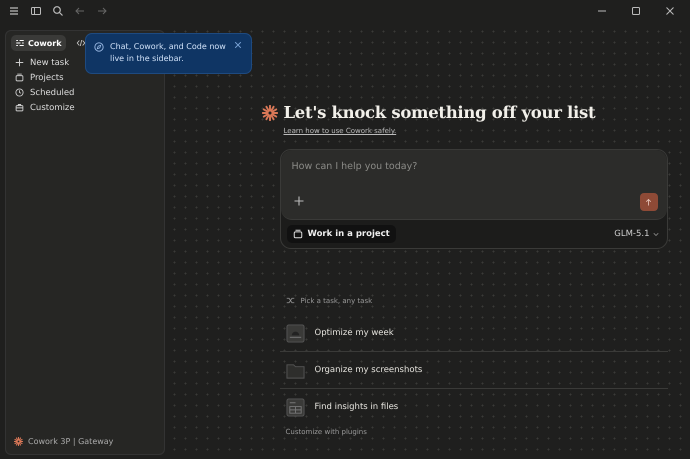 Image resolution: width=690 pixels, height=459 pixels. Describe the element at coordinates (440, 112) in the screenshot. I see `heading: Let's knock something off your list` at that location.